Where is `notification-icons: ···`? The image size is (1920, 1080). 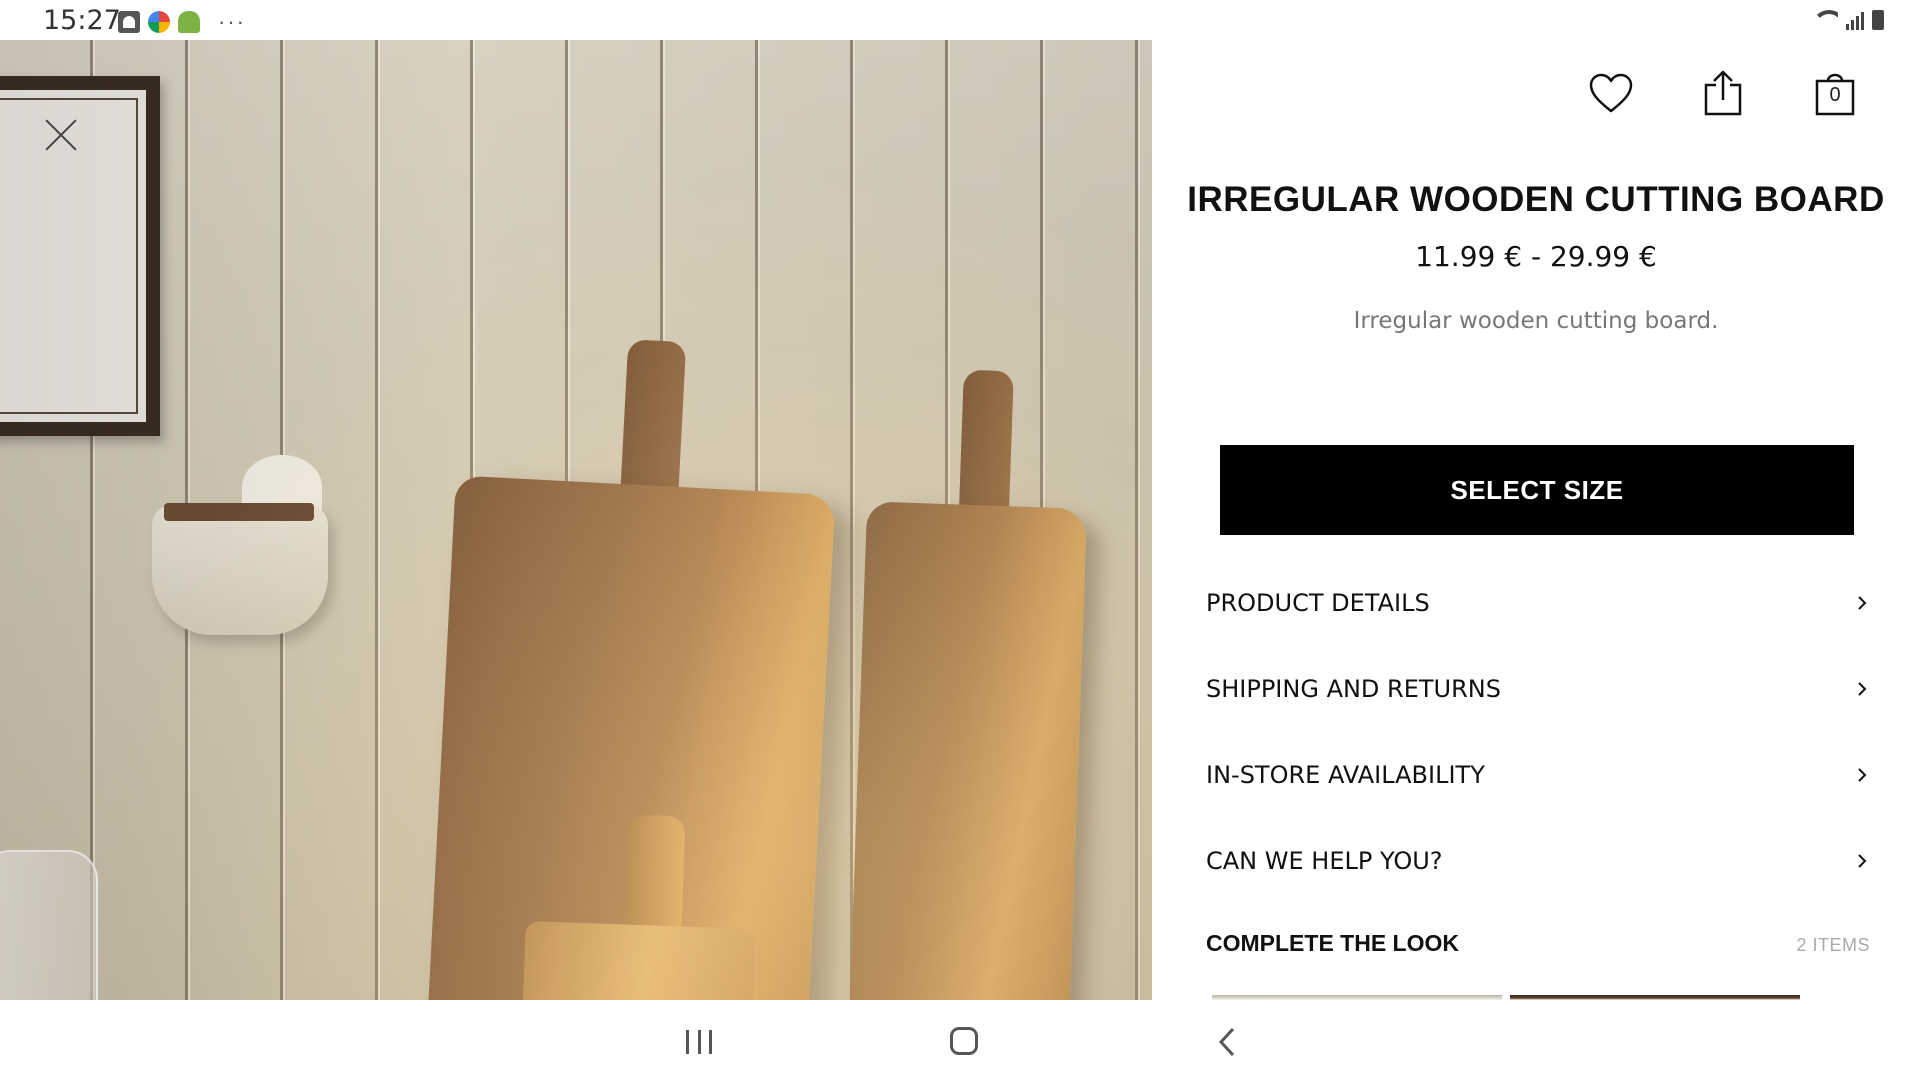
notification-icons: ··· is located at coordinates (182, 22).